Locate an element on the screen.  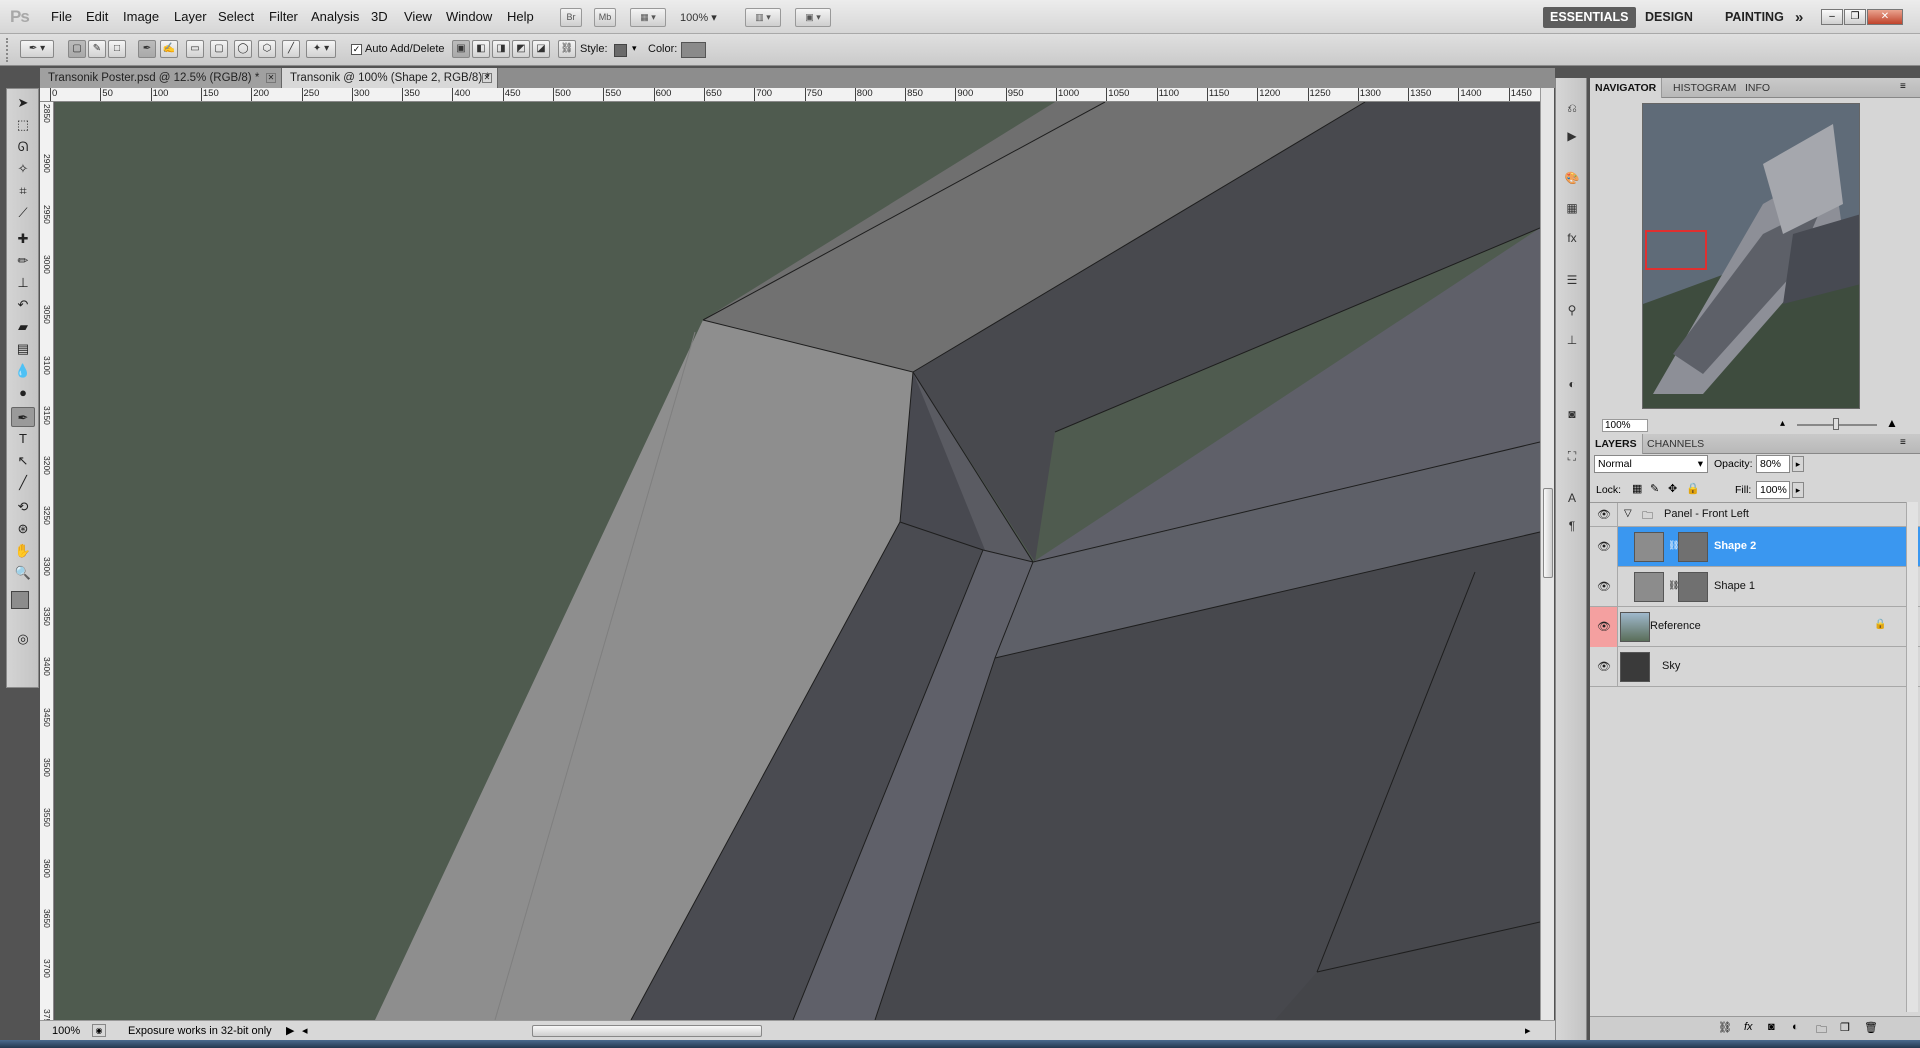
tab-info: INFO is located at coordinates (1757, 88).